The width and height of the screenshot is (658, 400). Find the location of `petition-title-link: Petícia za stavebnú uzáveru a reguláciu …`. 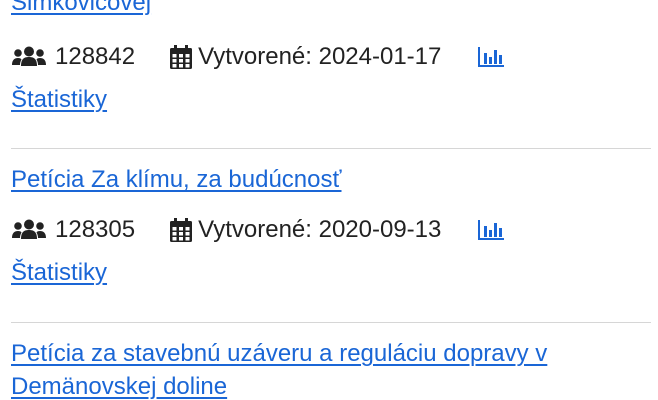

petition-title-link: Petícia za stavebnú uzáveru a reguláciu … is located at coordinates (279, 354).